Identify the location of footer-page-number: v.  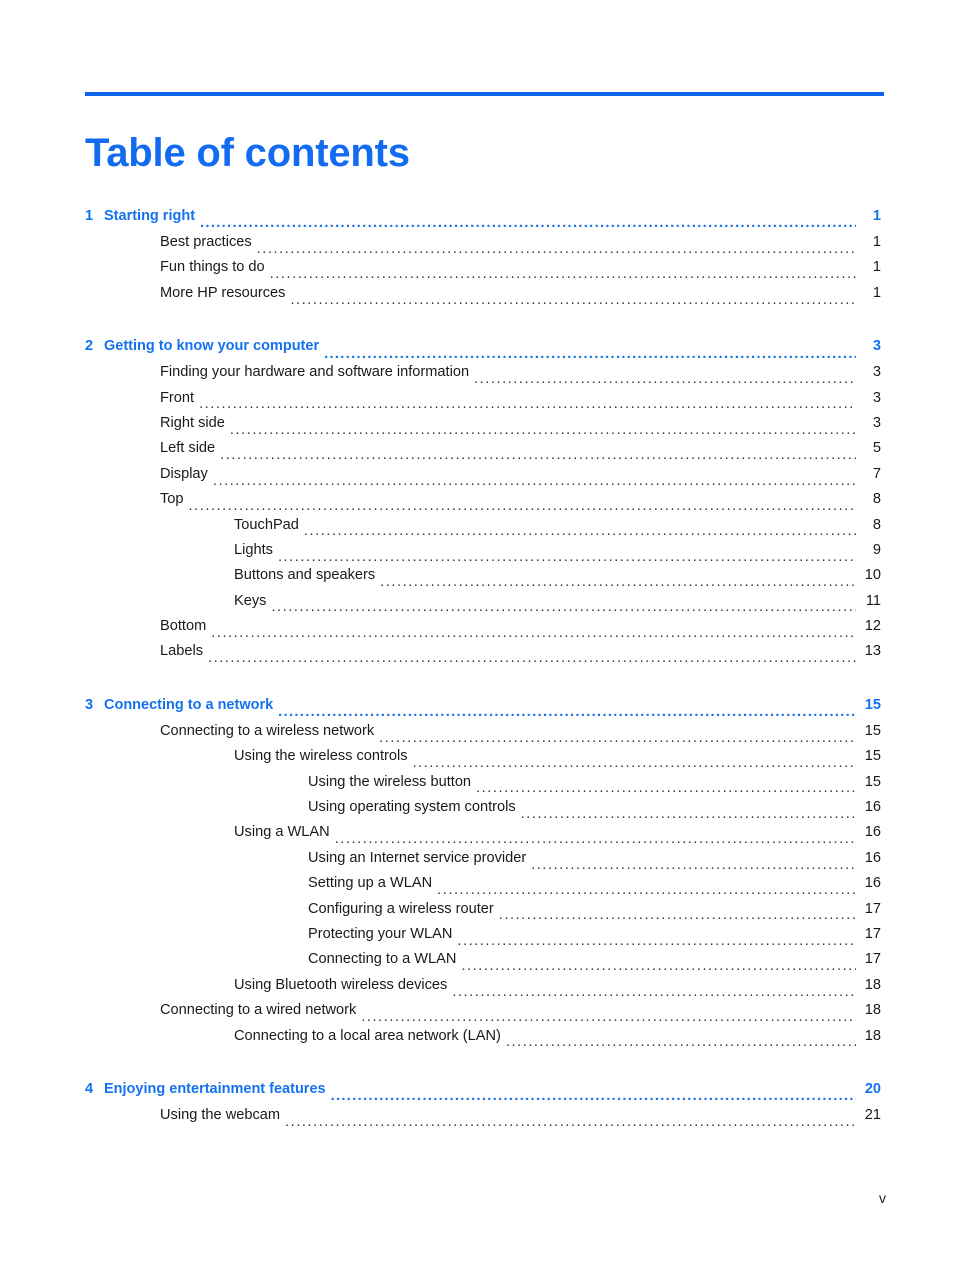
(882, 1198).